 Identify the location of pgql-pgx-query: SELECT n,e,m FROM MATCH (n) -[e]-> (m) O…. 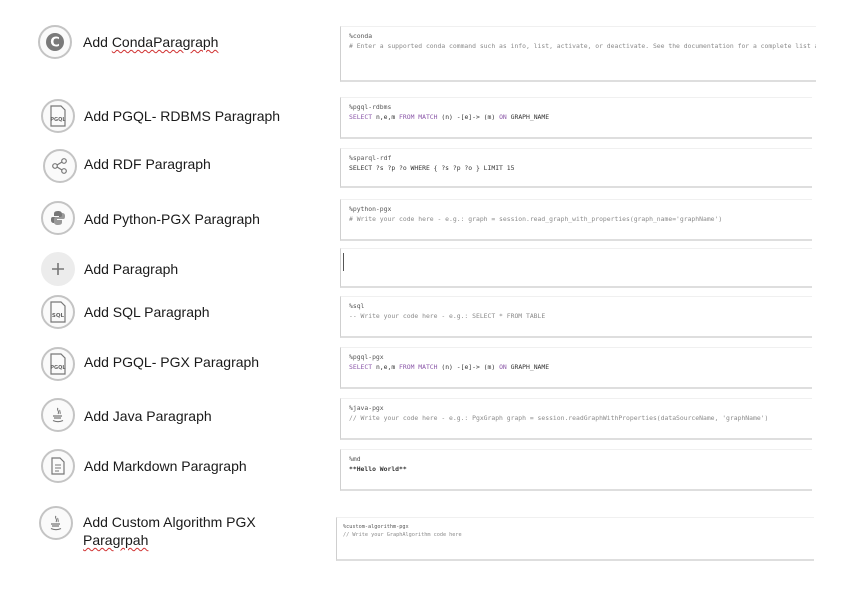
(449, 366).